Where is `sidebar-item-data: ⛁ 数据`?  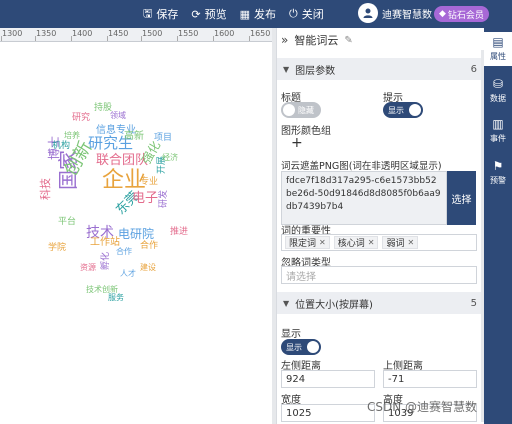 sidebar-item-data: ⛁ 数据 is located at coordinates (498, 91).